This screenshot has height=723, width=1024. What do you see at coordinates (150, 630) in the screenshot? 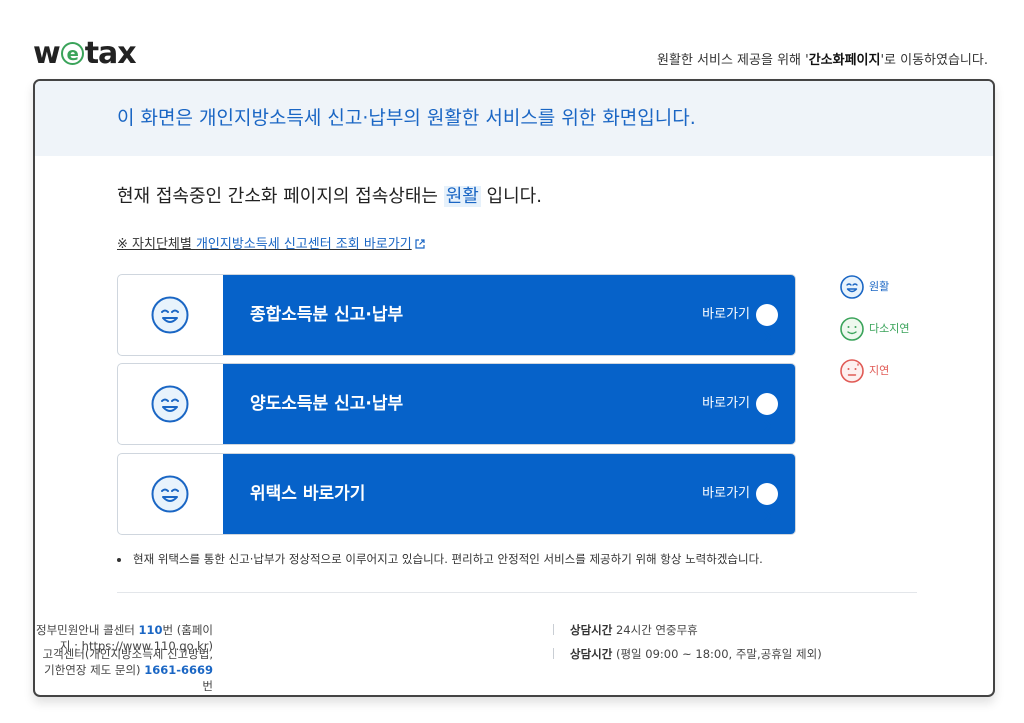
I see `callcenter-number: 110` at bounding box center [150, 630].